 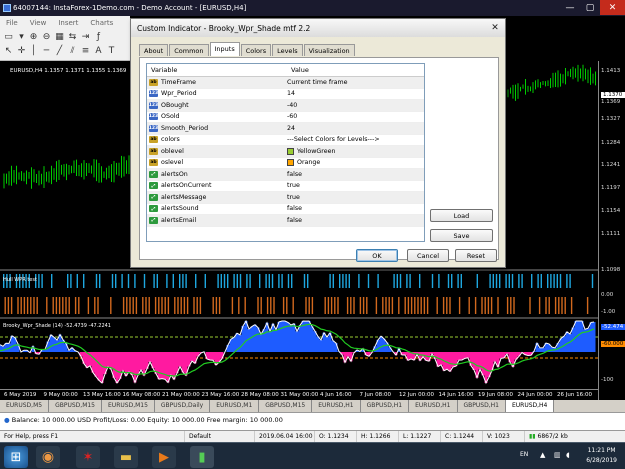 I want to click on input-row: 123 Wpr_Period 14, so click(x=285, y=94).